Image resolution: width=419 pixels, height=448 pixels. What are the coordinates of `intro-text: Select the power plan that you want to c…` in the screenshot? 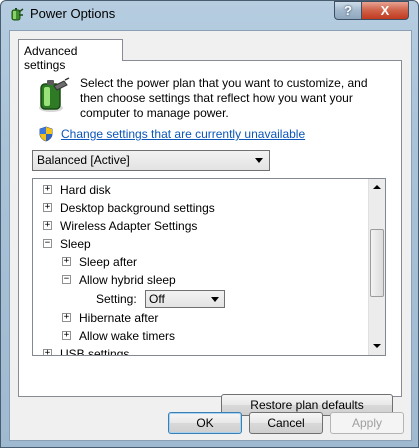 It's located at (224, 98).